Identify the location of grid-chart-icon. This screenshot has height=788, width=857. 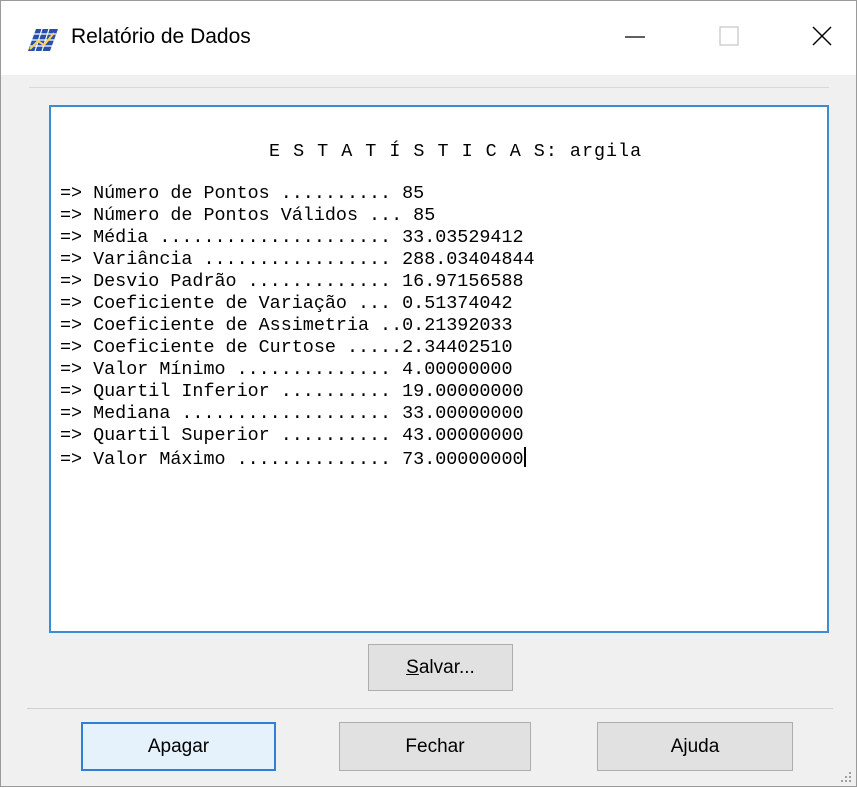
(43, 38).